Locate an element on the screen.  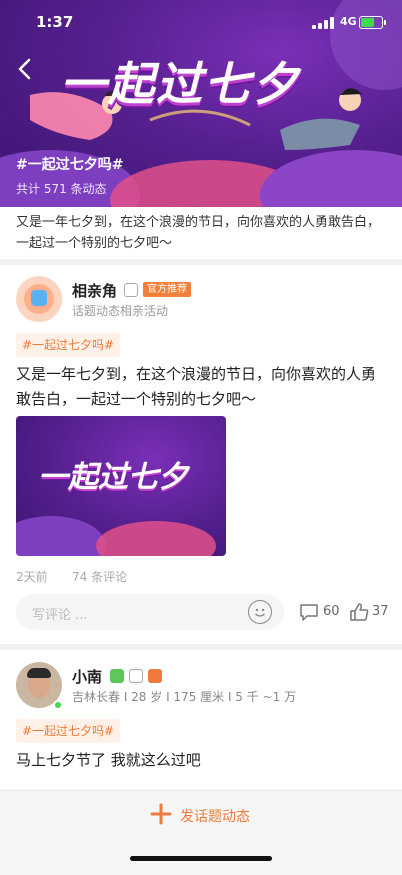
bottom-action-bar: 发话题动态 is located at coordinates (201, 832).